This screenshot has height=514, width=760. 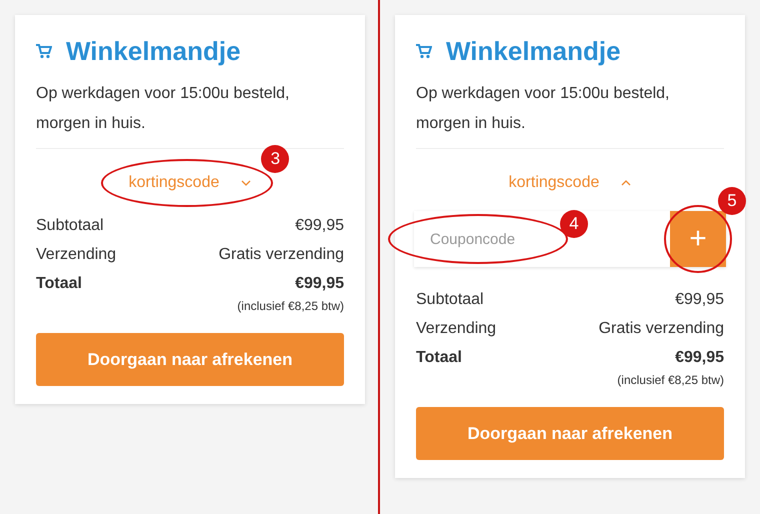 I want to click on add-coupon-button: +, so click(x=698, y=239).